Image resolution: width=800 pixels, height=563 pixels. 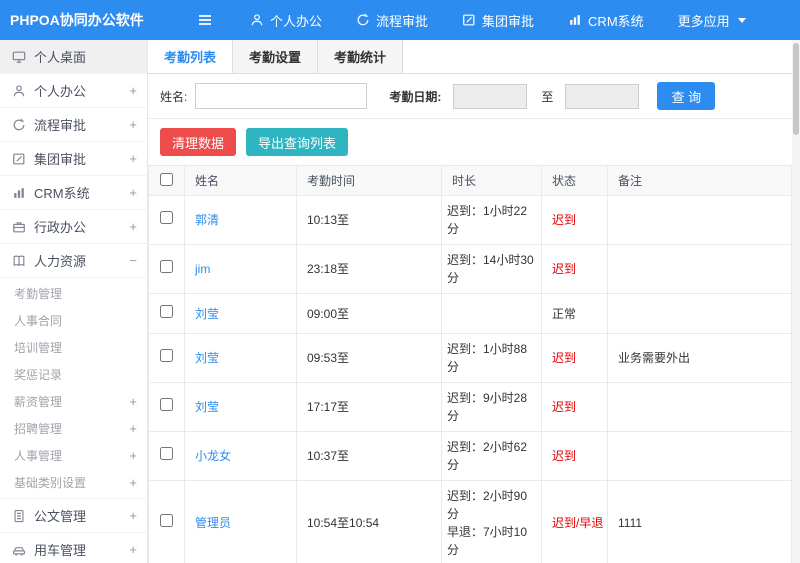 I want to click on sidebar-subitem-recruit-management: 招聘管理 +, so click(x=73, y=428).